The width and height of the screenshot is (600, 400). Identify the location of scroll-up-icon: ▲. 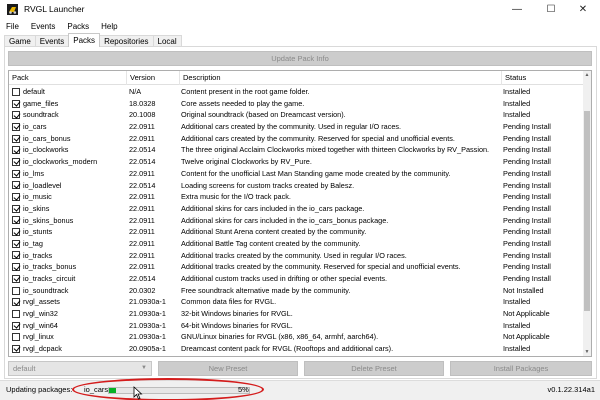
(587, 75).